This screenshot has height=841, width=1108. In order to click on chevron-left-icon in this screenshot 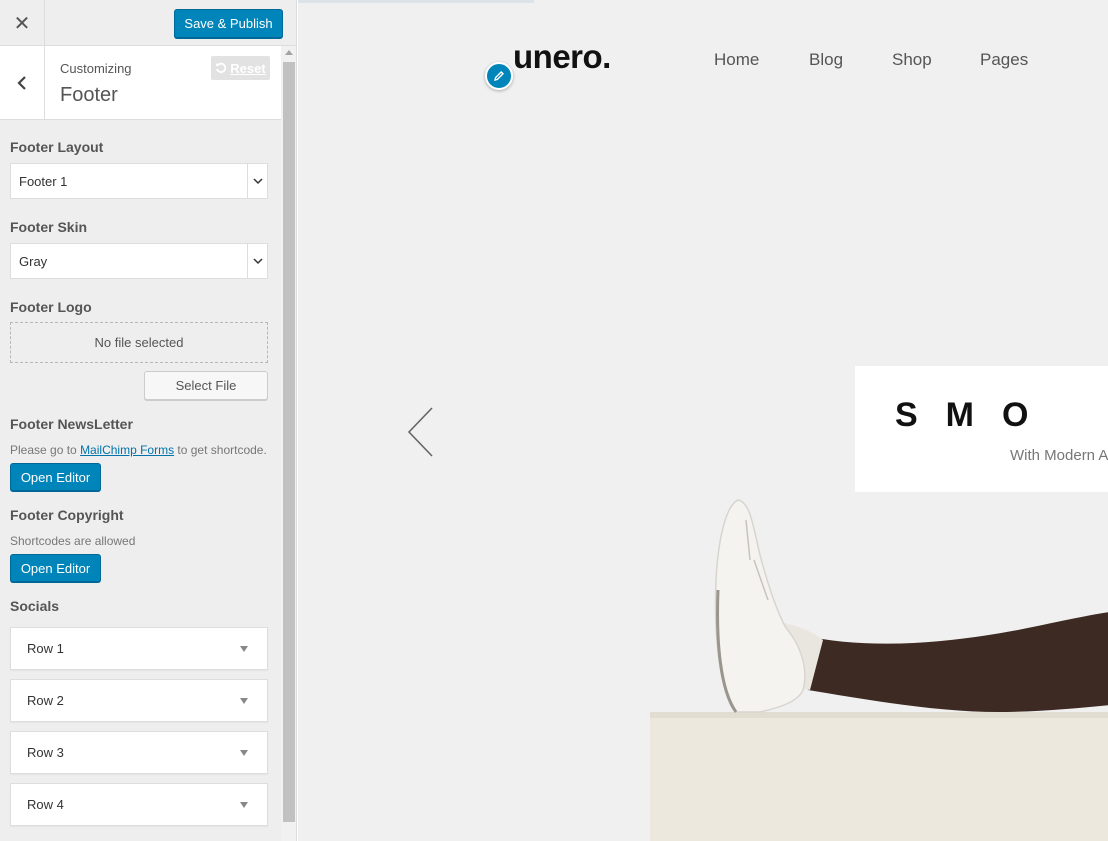, I will do `click(21, 82)`.